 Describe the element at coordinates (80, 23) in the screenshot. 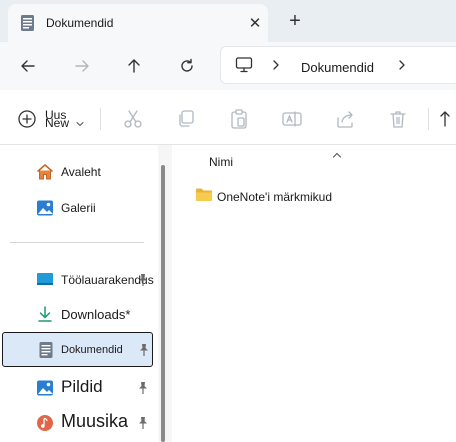

I see `tab-title: Dokumendid` at that location.